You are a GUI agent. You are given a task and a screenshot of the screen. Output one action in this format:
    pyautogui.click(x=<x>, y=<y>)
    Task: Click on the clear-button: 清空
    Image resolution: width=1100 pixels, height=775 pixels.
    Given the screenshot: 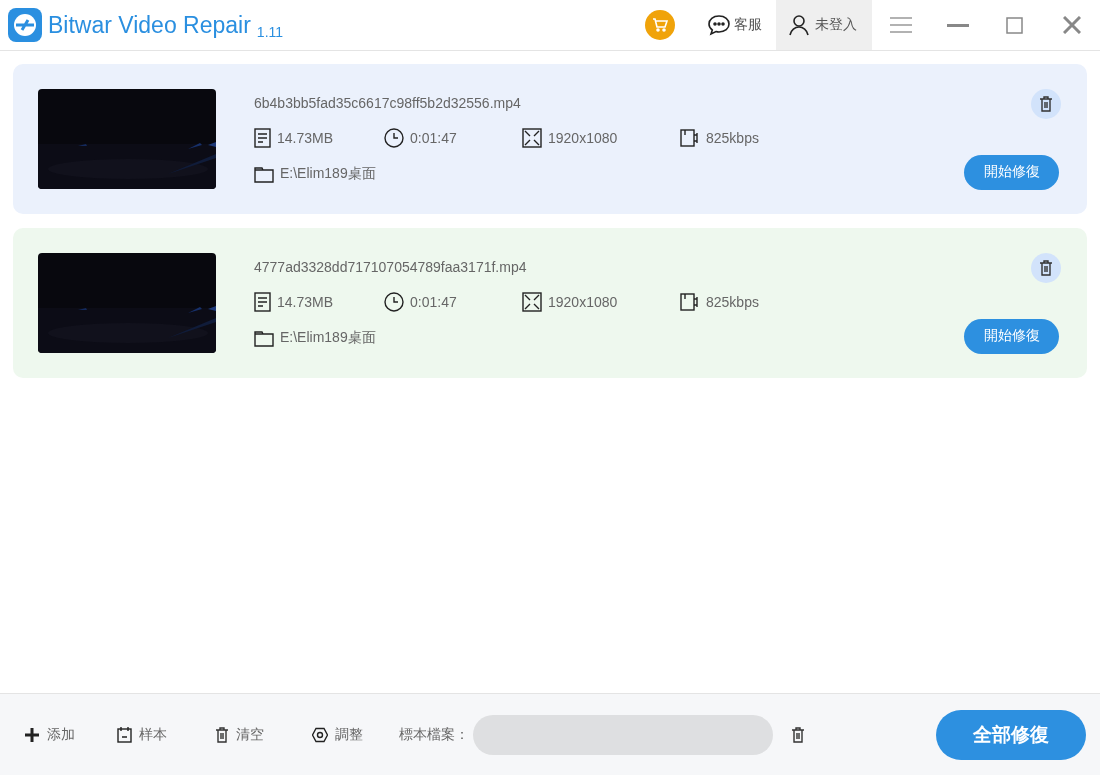 What is the action you would take?
    pyautogui.click(x=239, y=734)
    